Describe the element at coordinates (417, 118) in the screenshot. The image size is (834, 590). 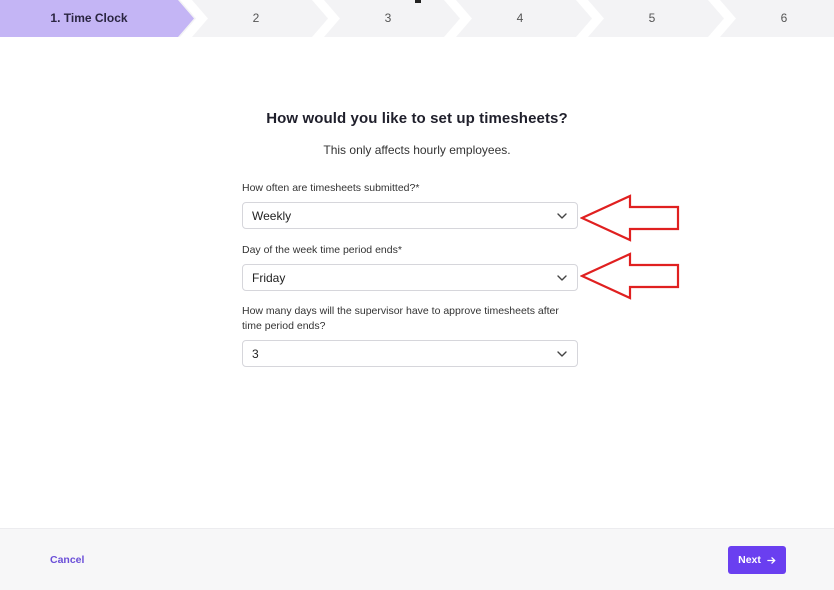
I see `page-title: How would you like to set up timesheets?` at that location.